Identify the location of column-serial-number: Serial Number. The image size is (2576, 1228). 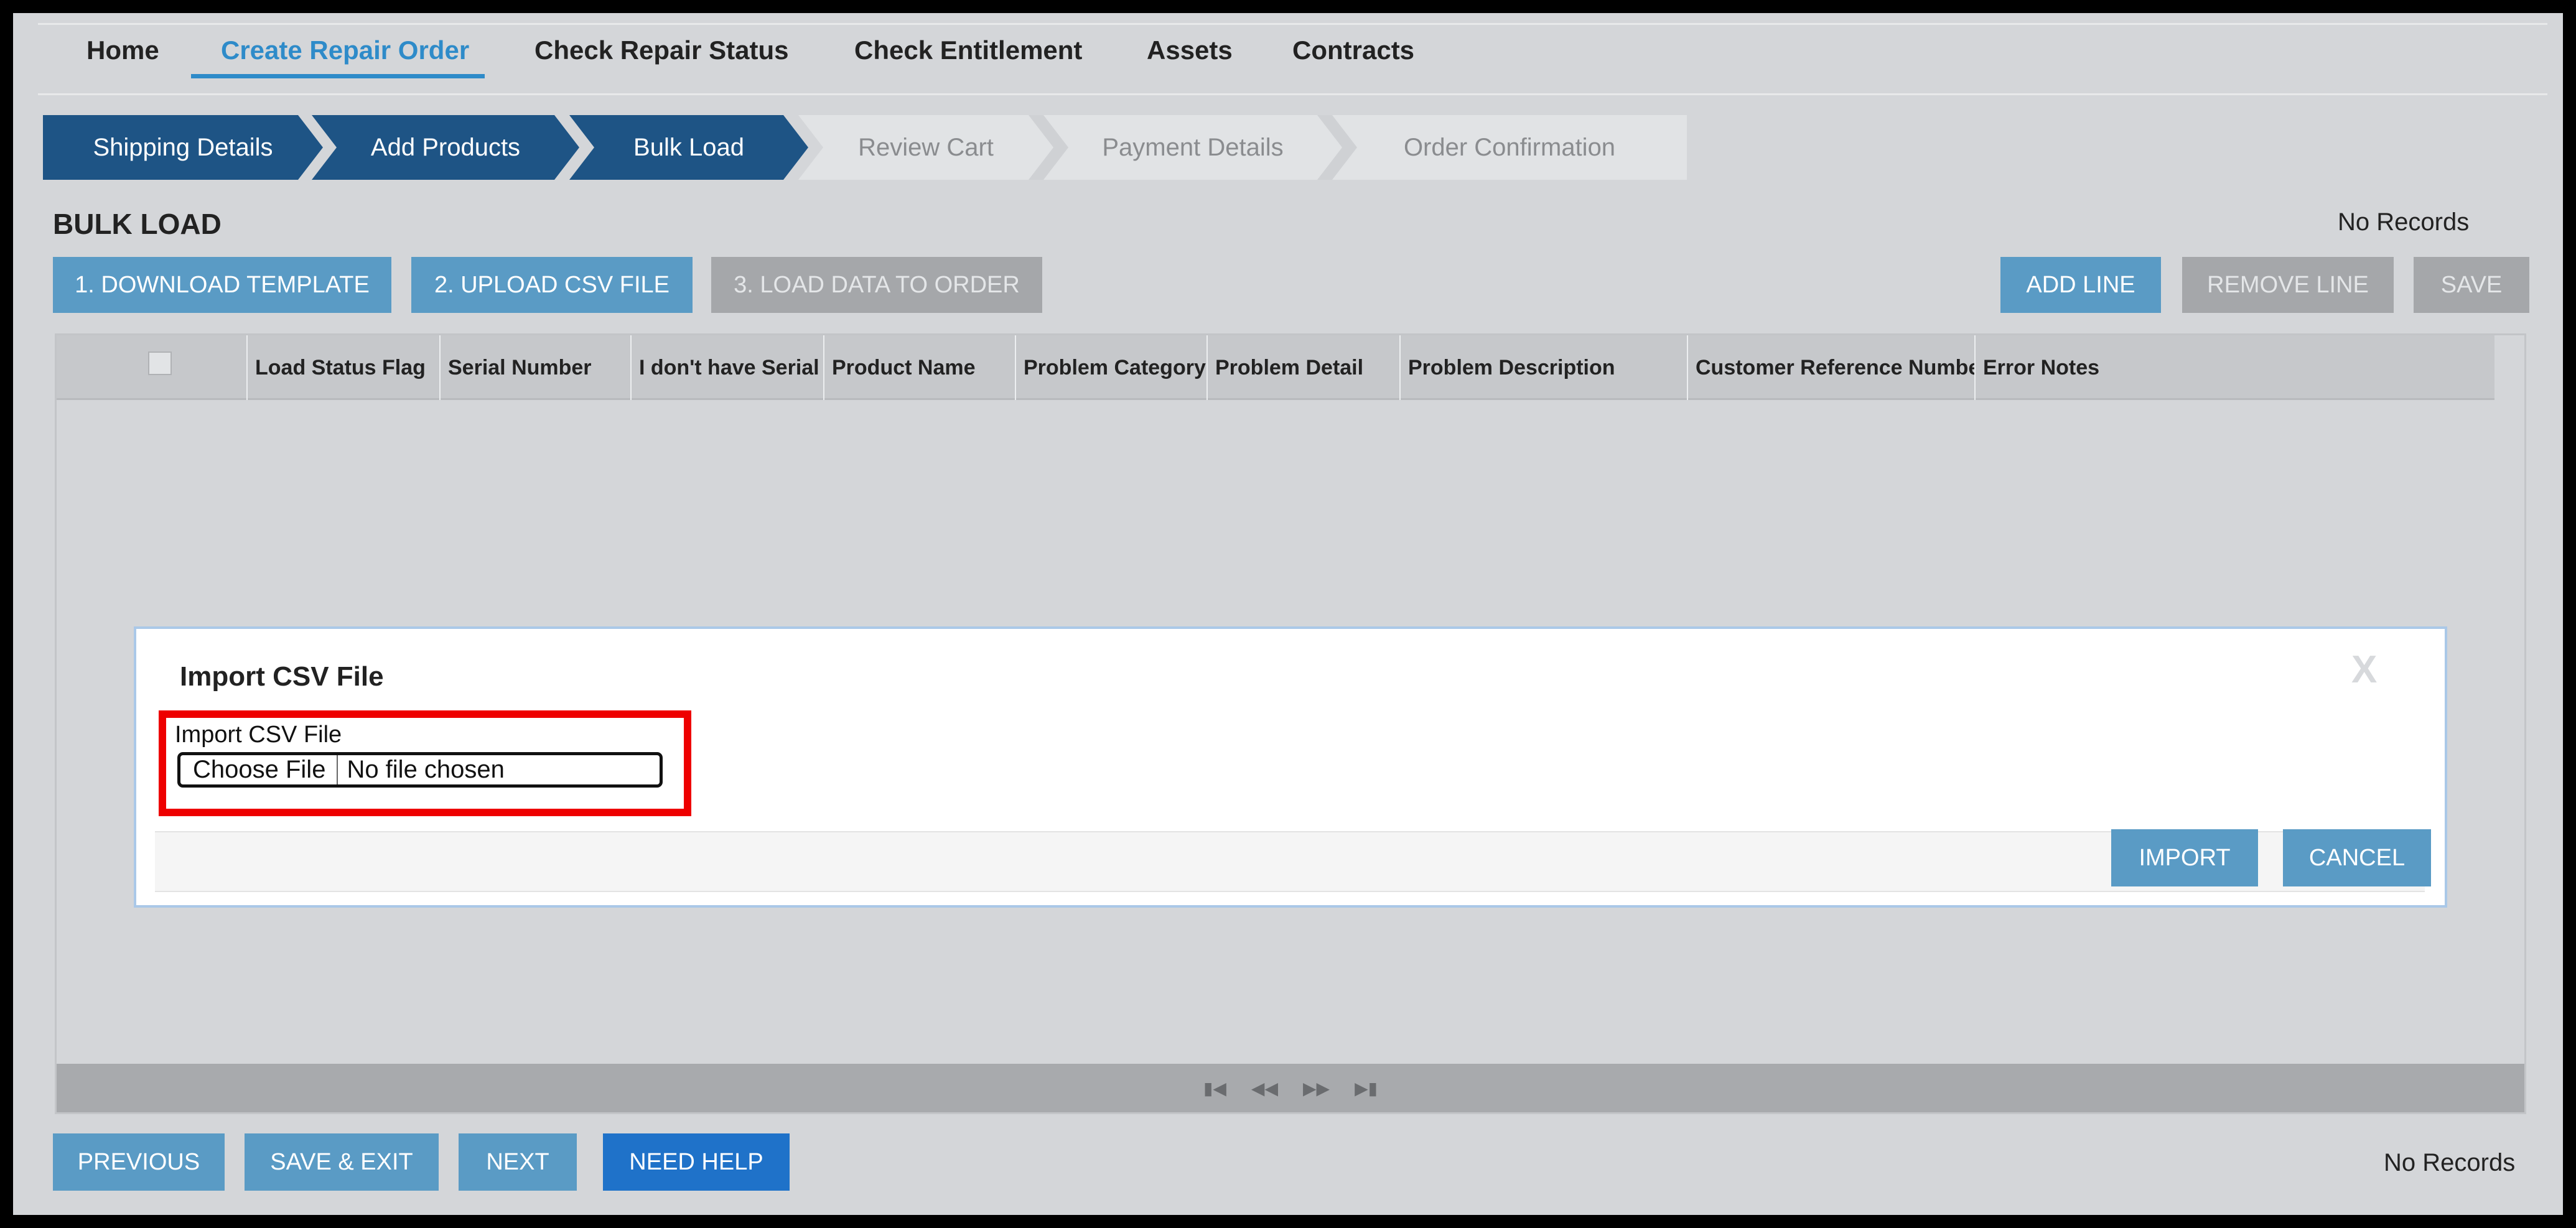
(536, 367).